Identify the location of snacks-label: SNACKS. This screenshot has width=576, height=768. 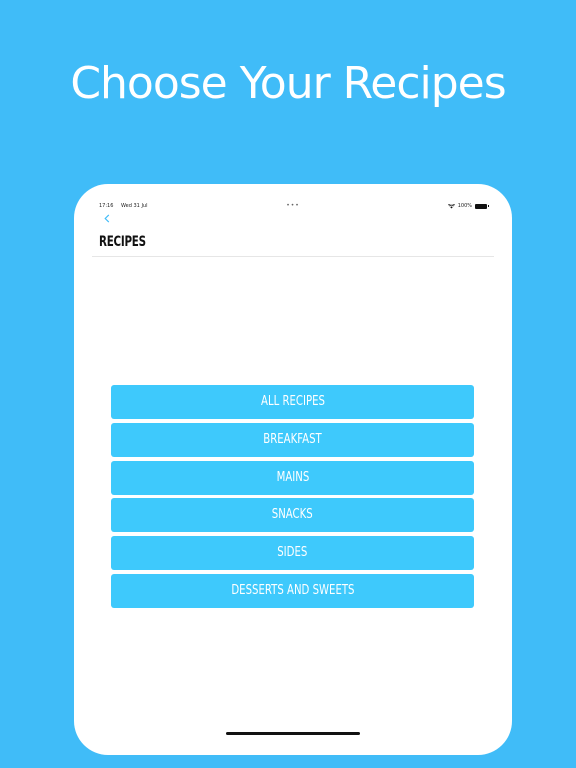
(292, 515).